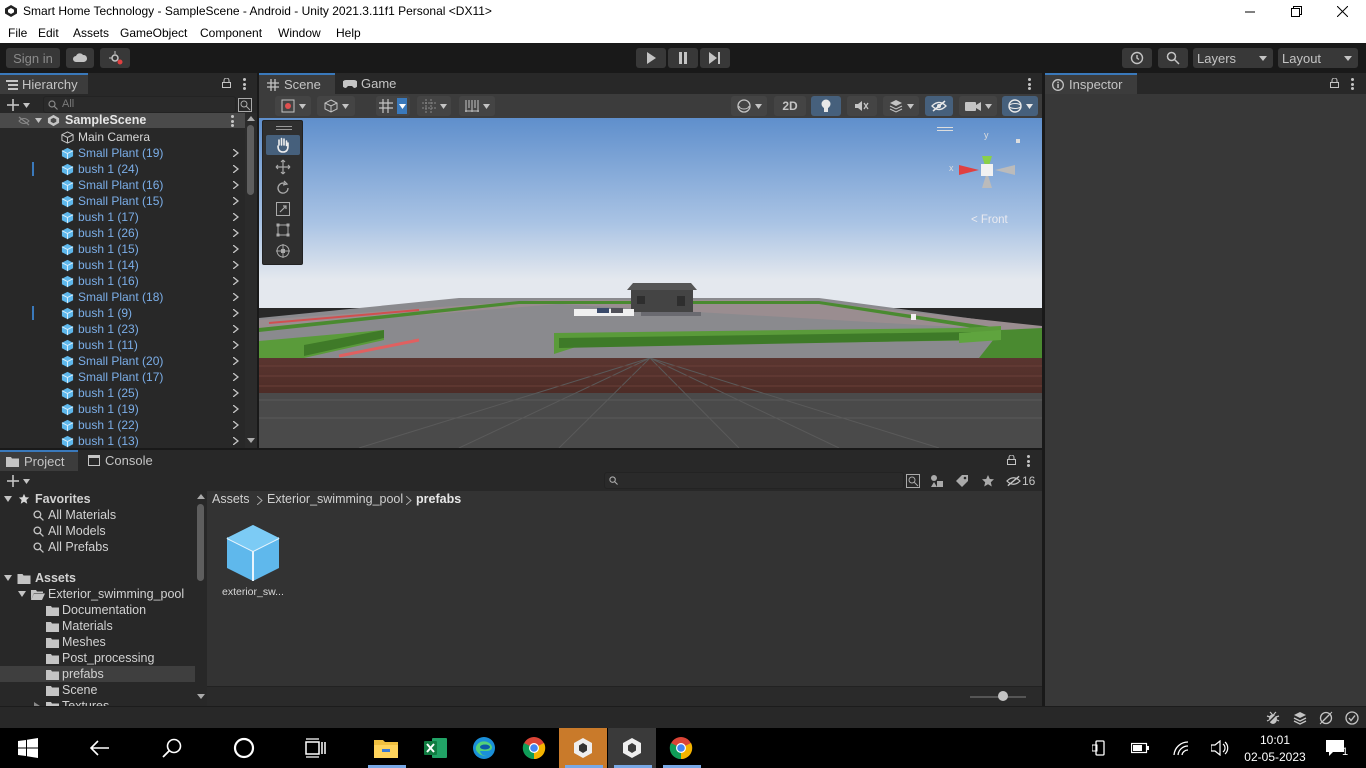  I want to click on start-button, so click(28, 748).